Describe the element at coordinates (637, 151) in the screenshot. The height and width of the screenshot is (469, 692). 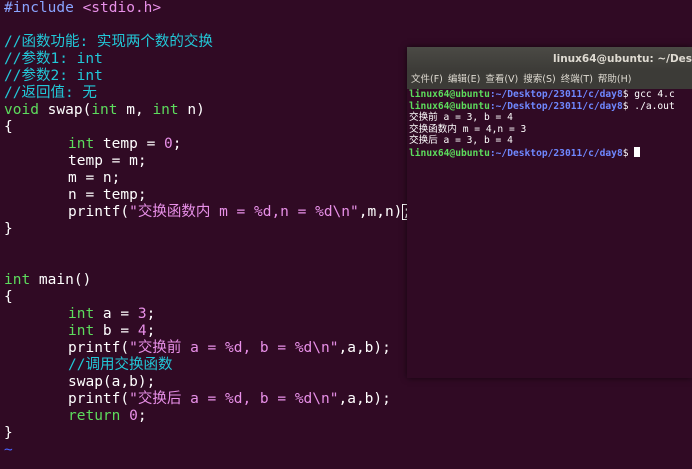
I see `terminal-cursor` at that location.